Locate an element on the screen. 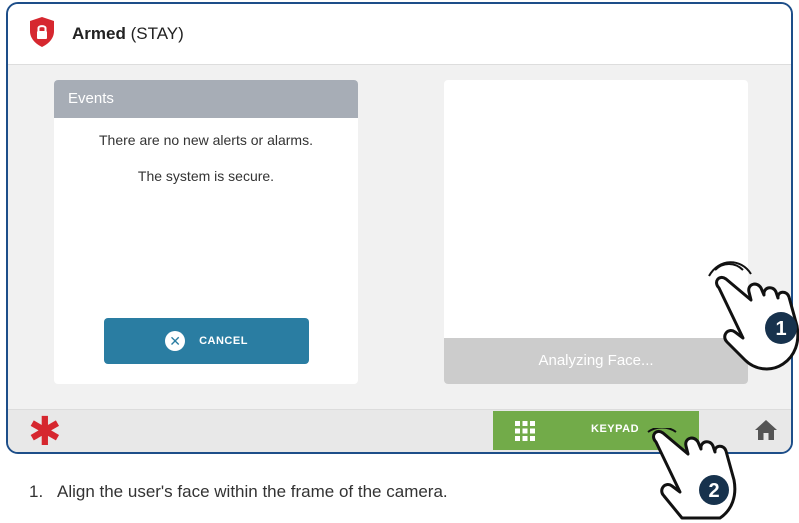 This screenshot has width=799, height=523. arm-status: Armed (STAY) is located at coordinates (128, 34).